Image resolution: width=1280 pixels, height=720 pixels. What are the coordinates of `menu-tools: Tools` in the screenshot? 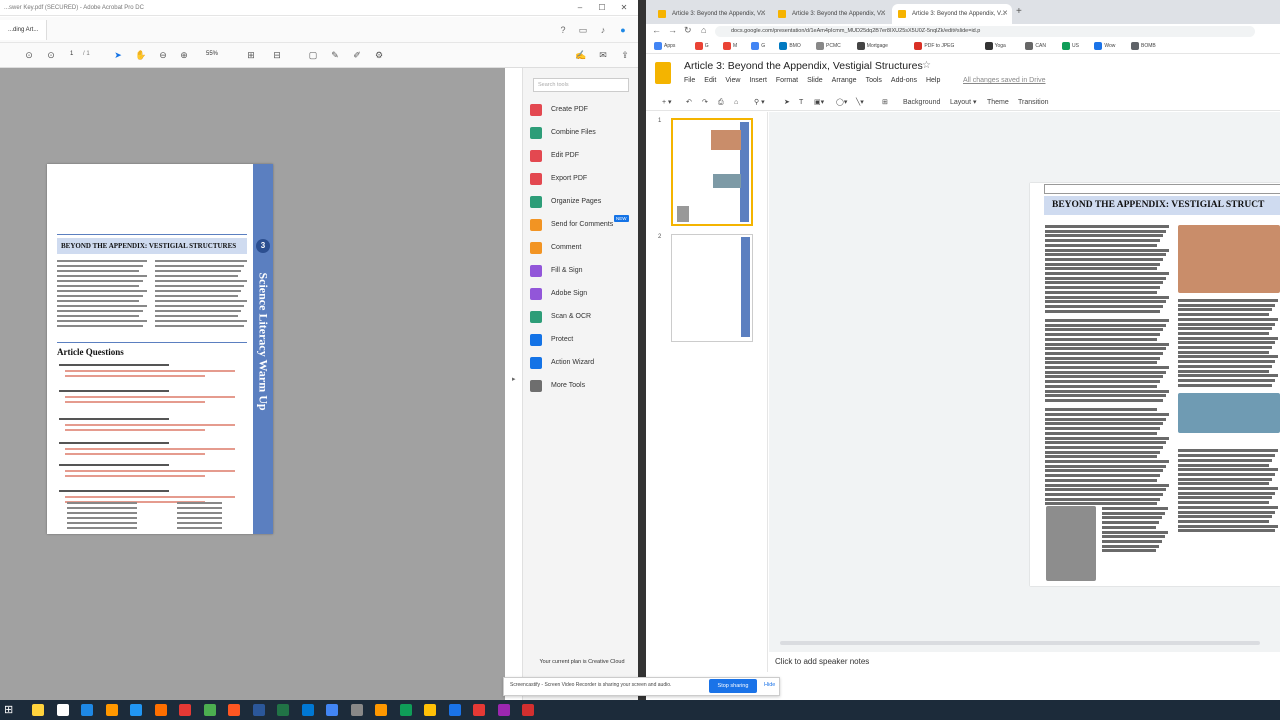 It's located at (874, 80).